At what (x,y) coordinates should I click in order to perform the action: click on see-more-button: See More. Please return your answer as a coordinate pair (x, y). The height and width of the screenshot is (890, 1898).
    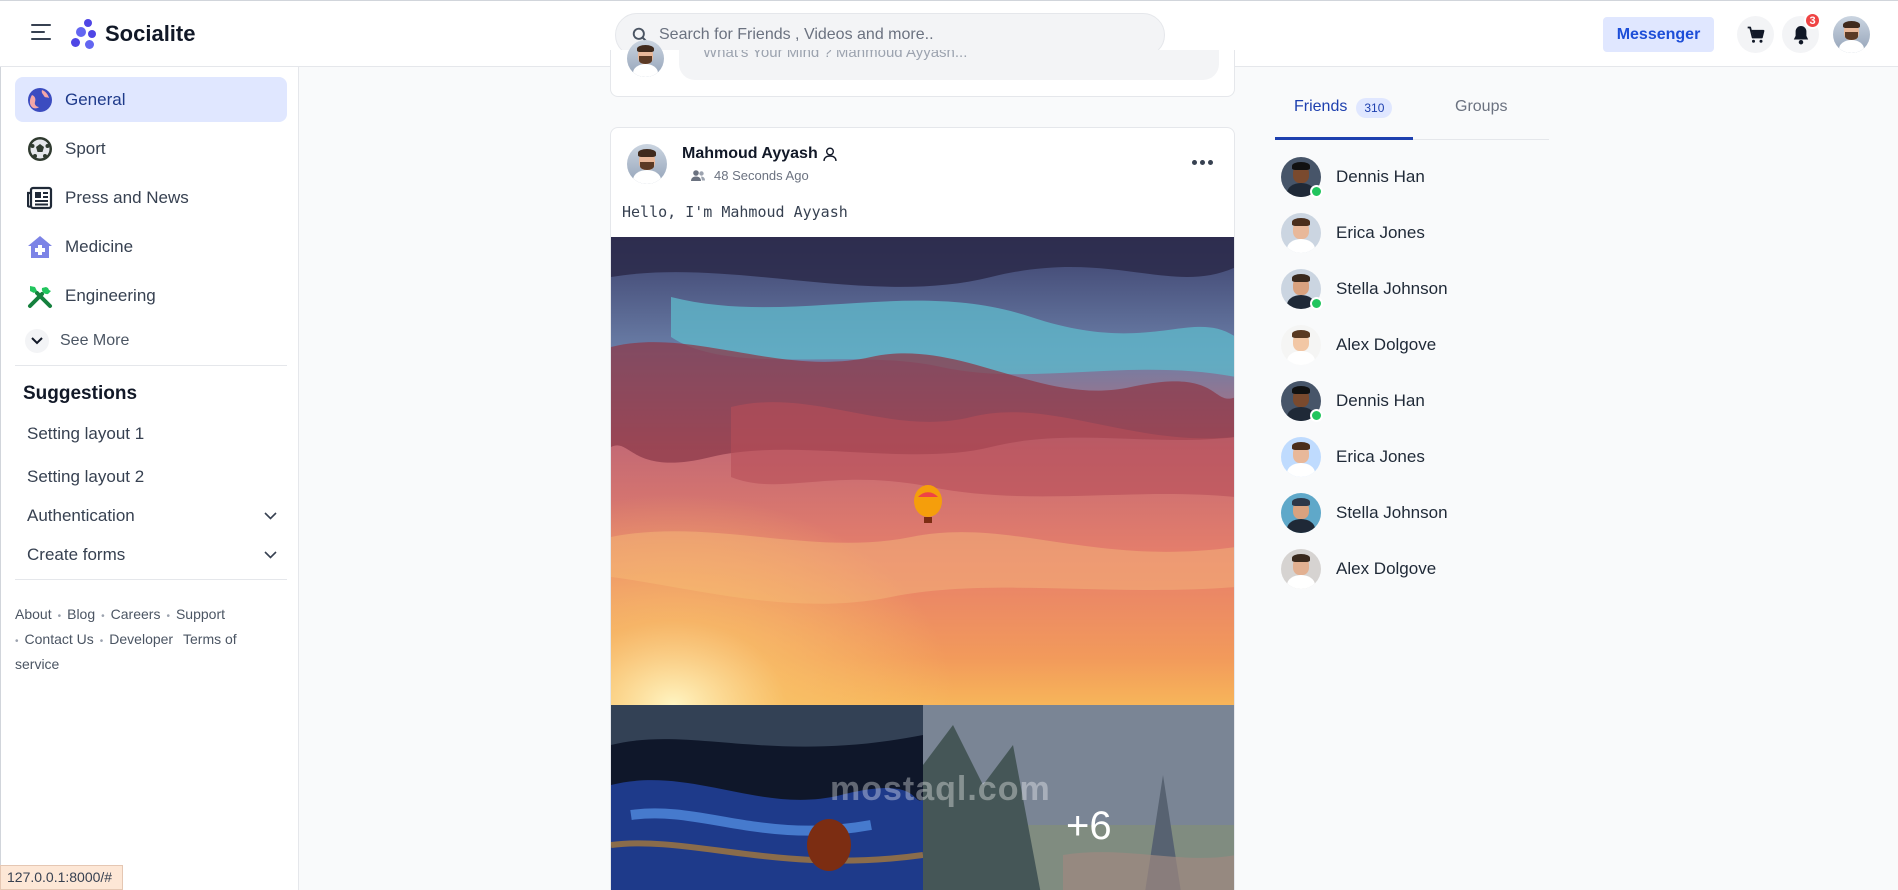
    Looking at the image, I should click on (77, 341).